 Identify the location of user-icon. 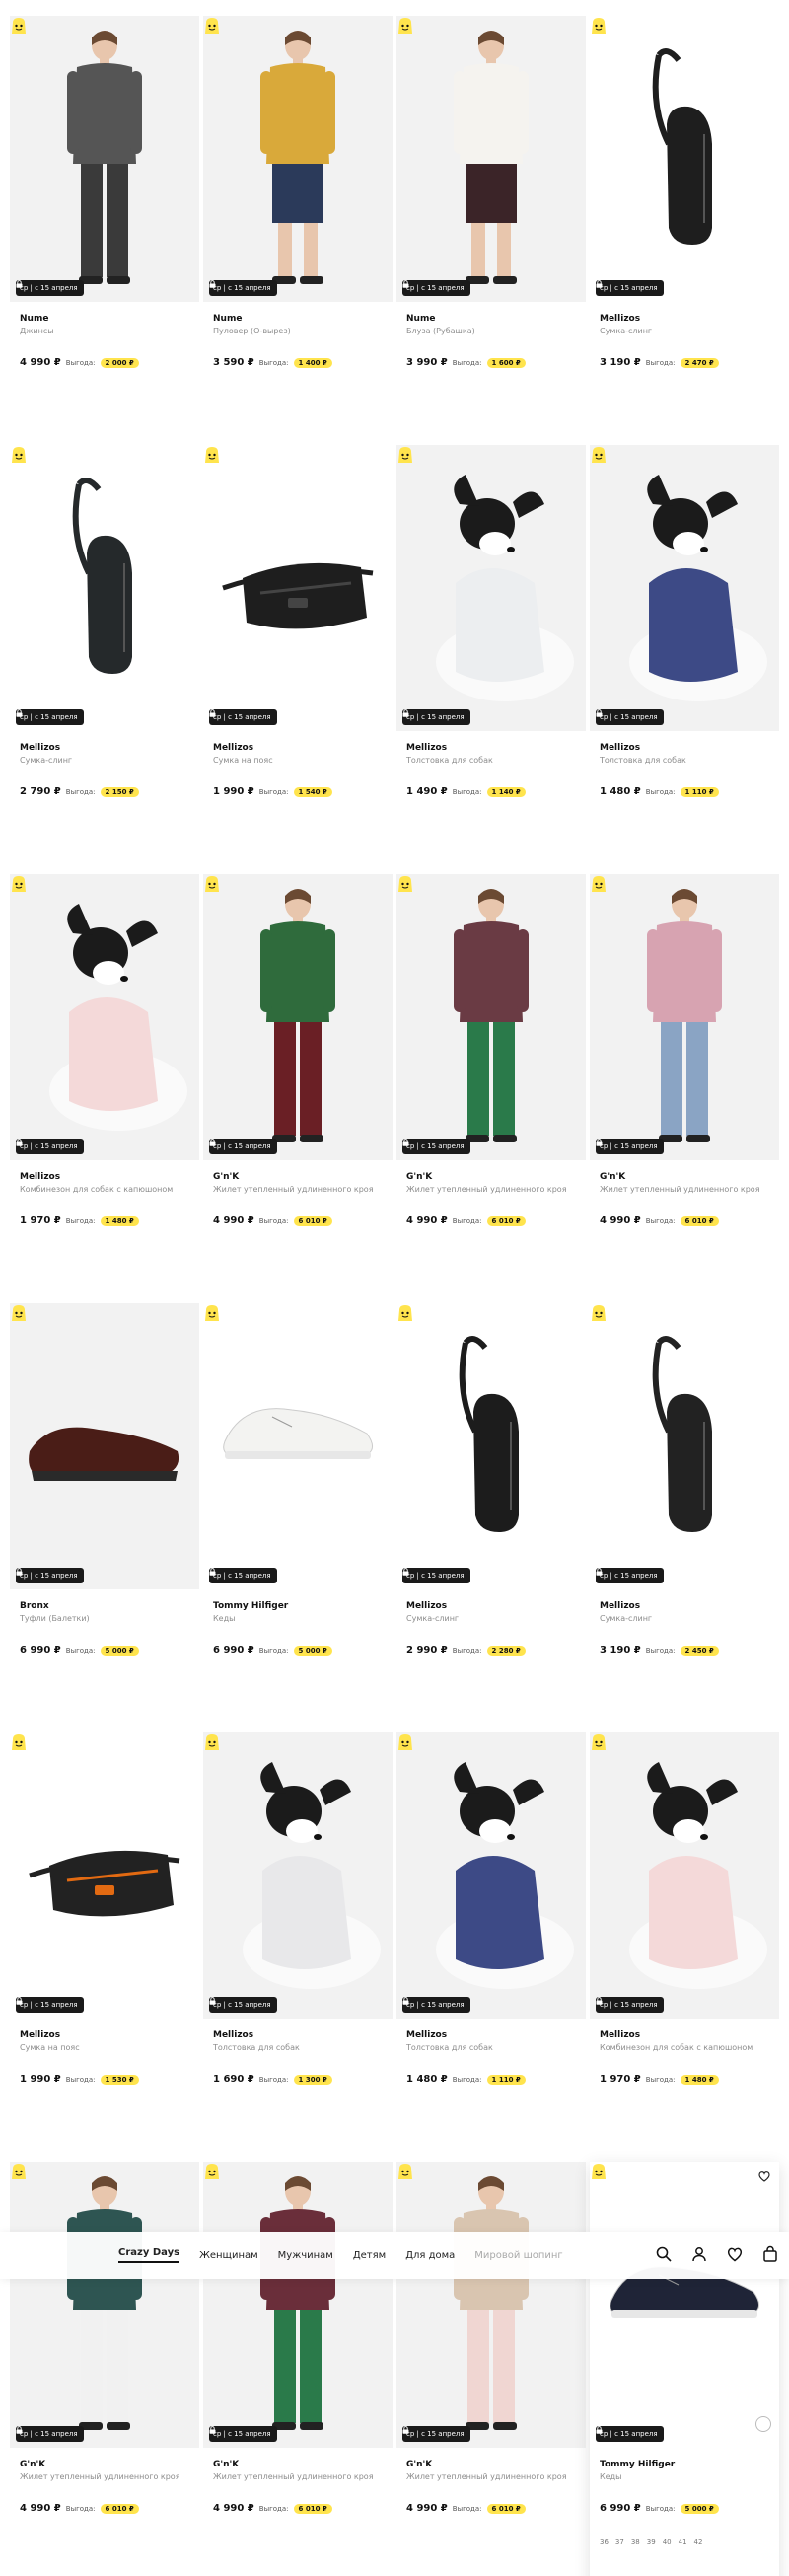
(699, 2254).